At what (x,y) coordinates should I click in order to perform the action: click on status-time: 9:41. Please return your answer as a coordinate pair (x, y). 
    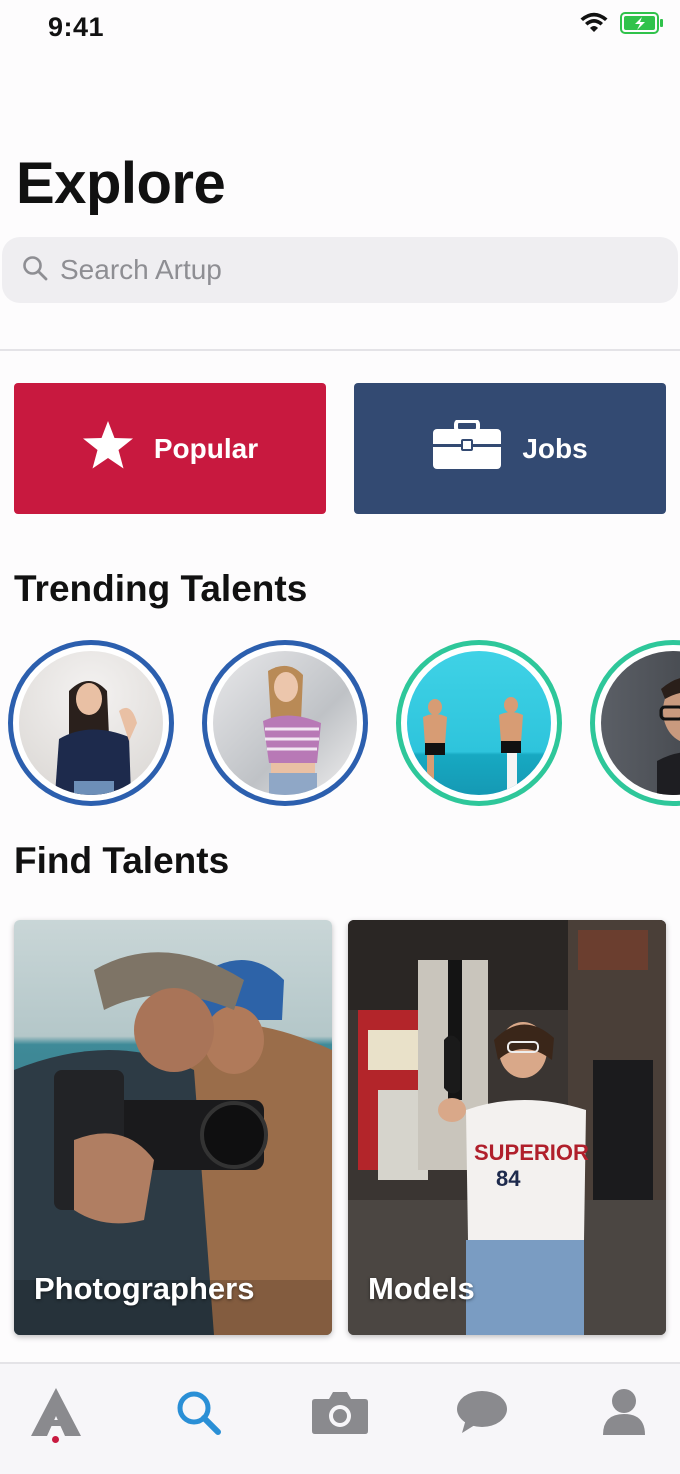
    Looking at the image, I should click on (76, 27).